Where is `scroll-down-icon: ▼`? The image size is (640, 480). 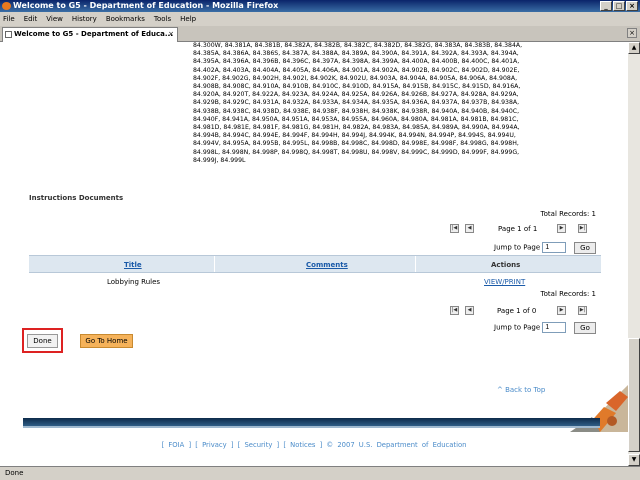 scroll-down-icon: ▼ is located at coordinates (634, 460).